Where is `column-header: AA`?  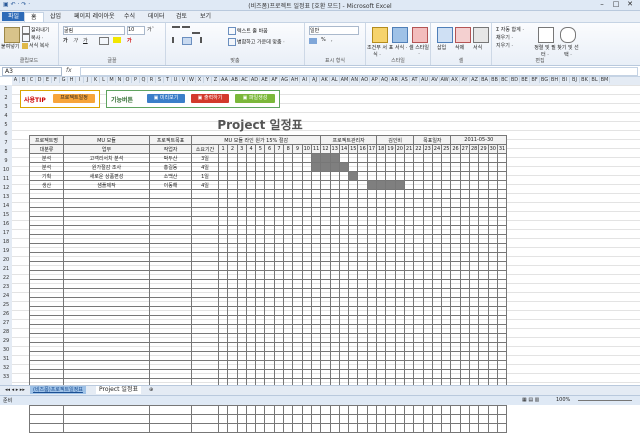
column-header: AA is located at coordinates (225, 80).